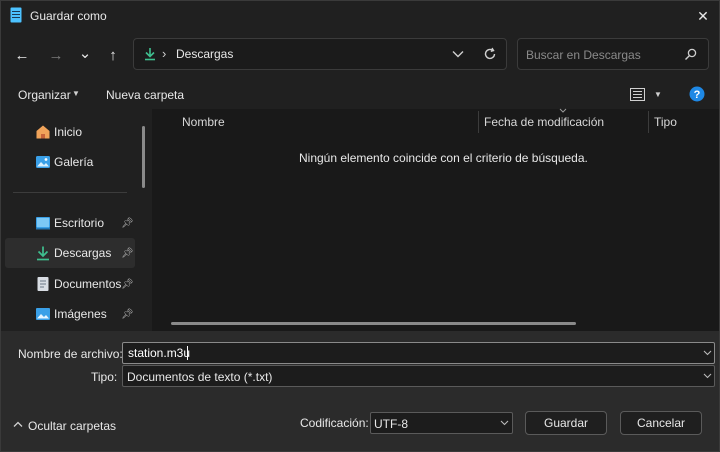 This screenshot has height=452, width=720. I want to click on sidebar-scrollbar, so click(143, 157).